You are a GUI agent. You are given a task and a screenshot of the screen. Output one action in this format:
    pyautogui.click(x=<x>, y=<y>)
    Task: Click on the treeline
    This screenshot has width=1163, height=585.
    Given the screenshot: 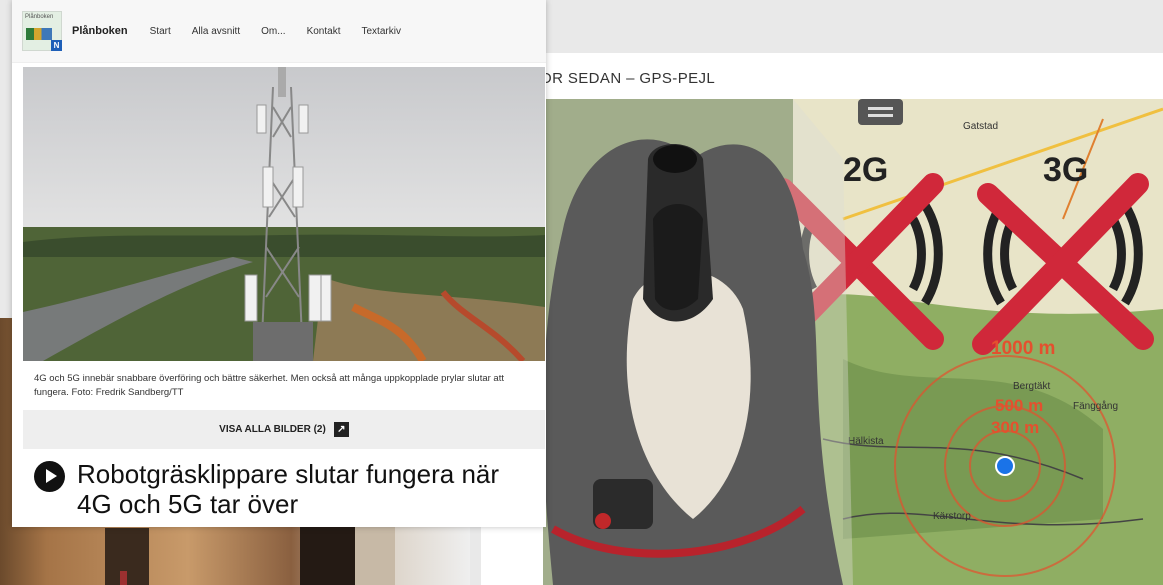 What is the action you would take?
    pyautogui.click(x=284, y=245)
    